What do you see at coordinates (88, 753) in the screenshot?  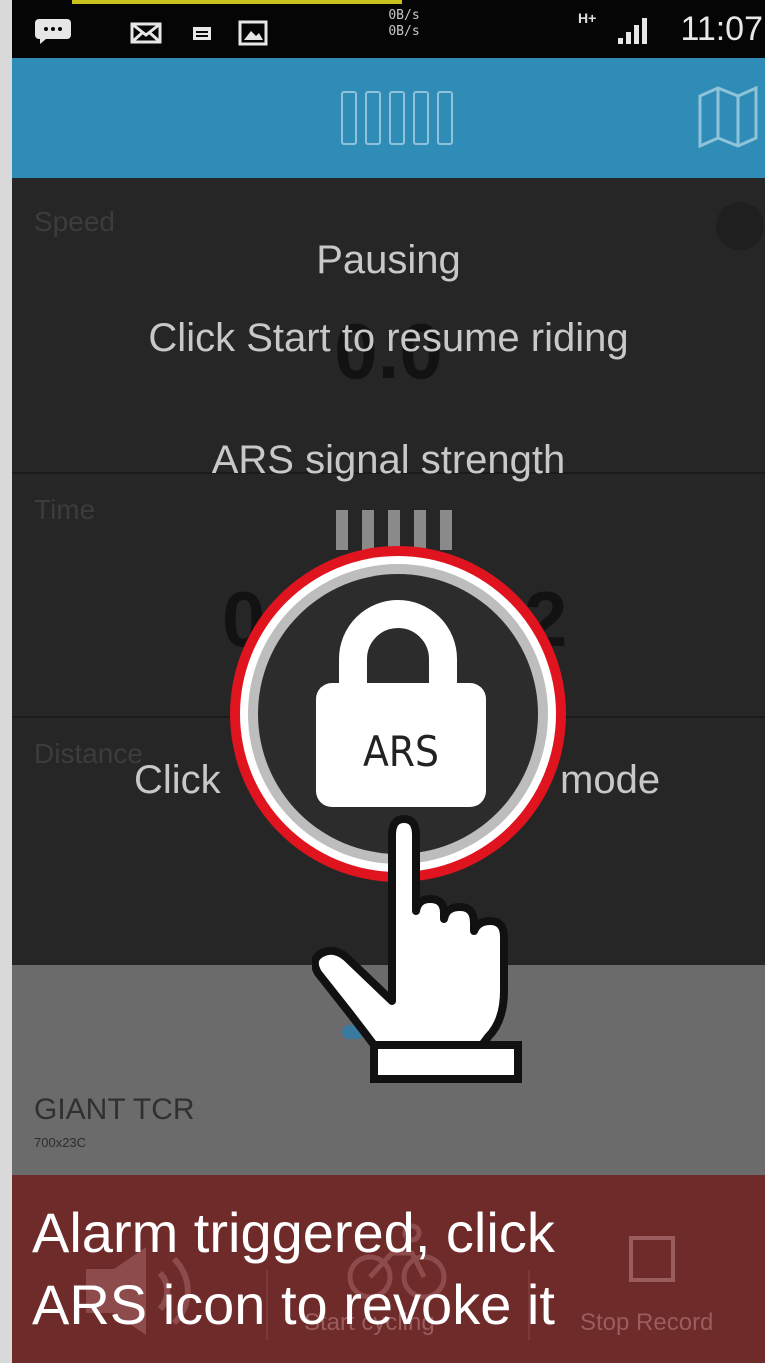 I see `distance-label: Distance` at bounding box center [88, 753].